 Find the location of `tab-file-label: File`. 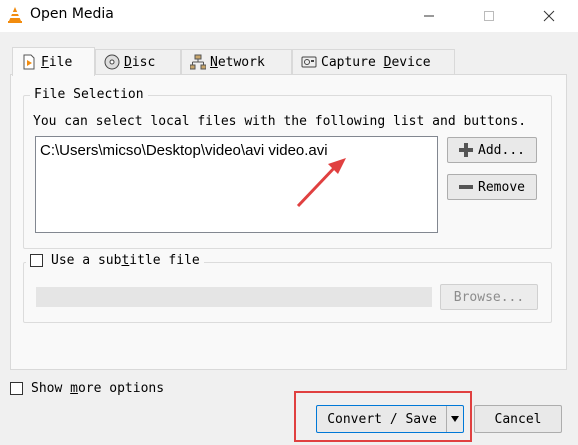

tab-file-label: File is located at coordinates (57, 62).